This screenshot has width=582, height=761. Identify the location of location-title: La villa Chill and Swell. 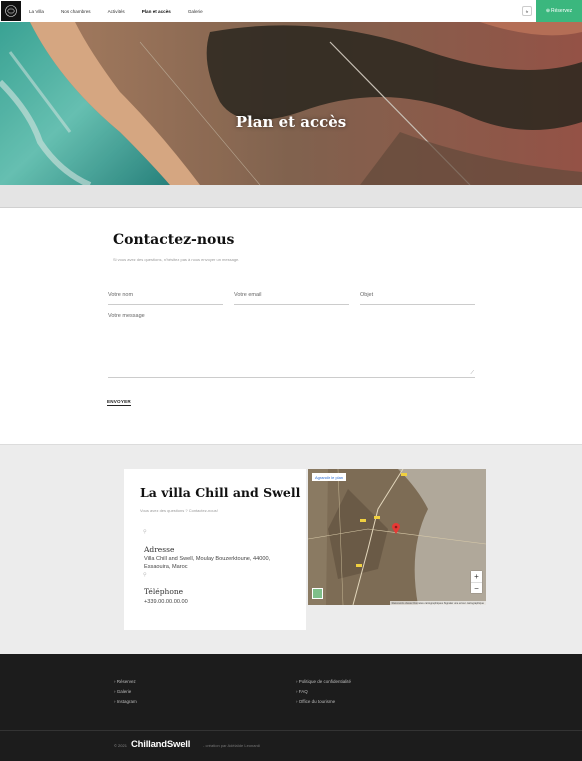
(220, 492).